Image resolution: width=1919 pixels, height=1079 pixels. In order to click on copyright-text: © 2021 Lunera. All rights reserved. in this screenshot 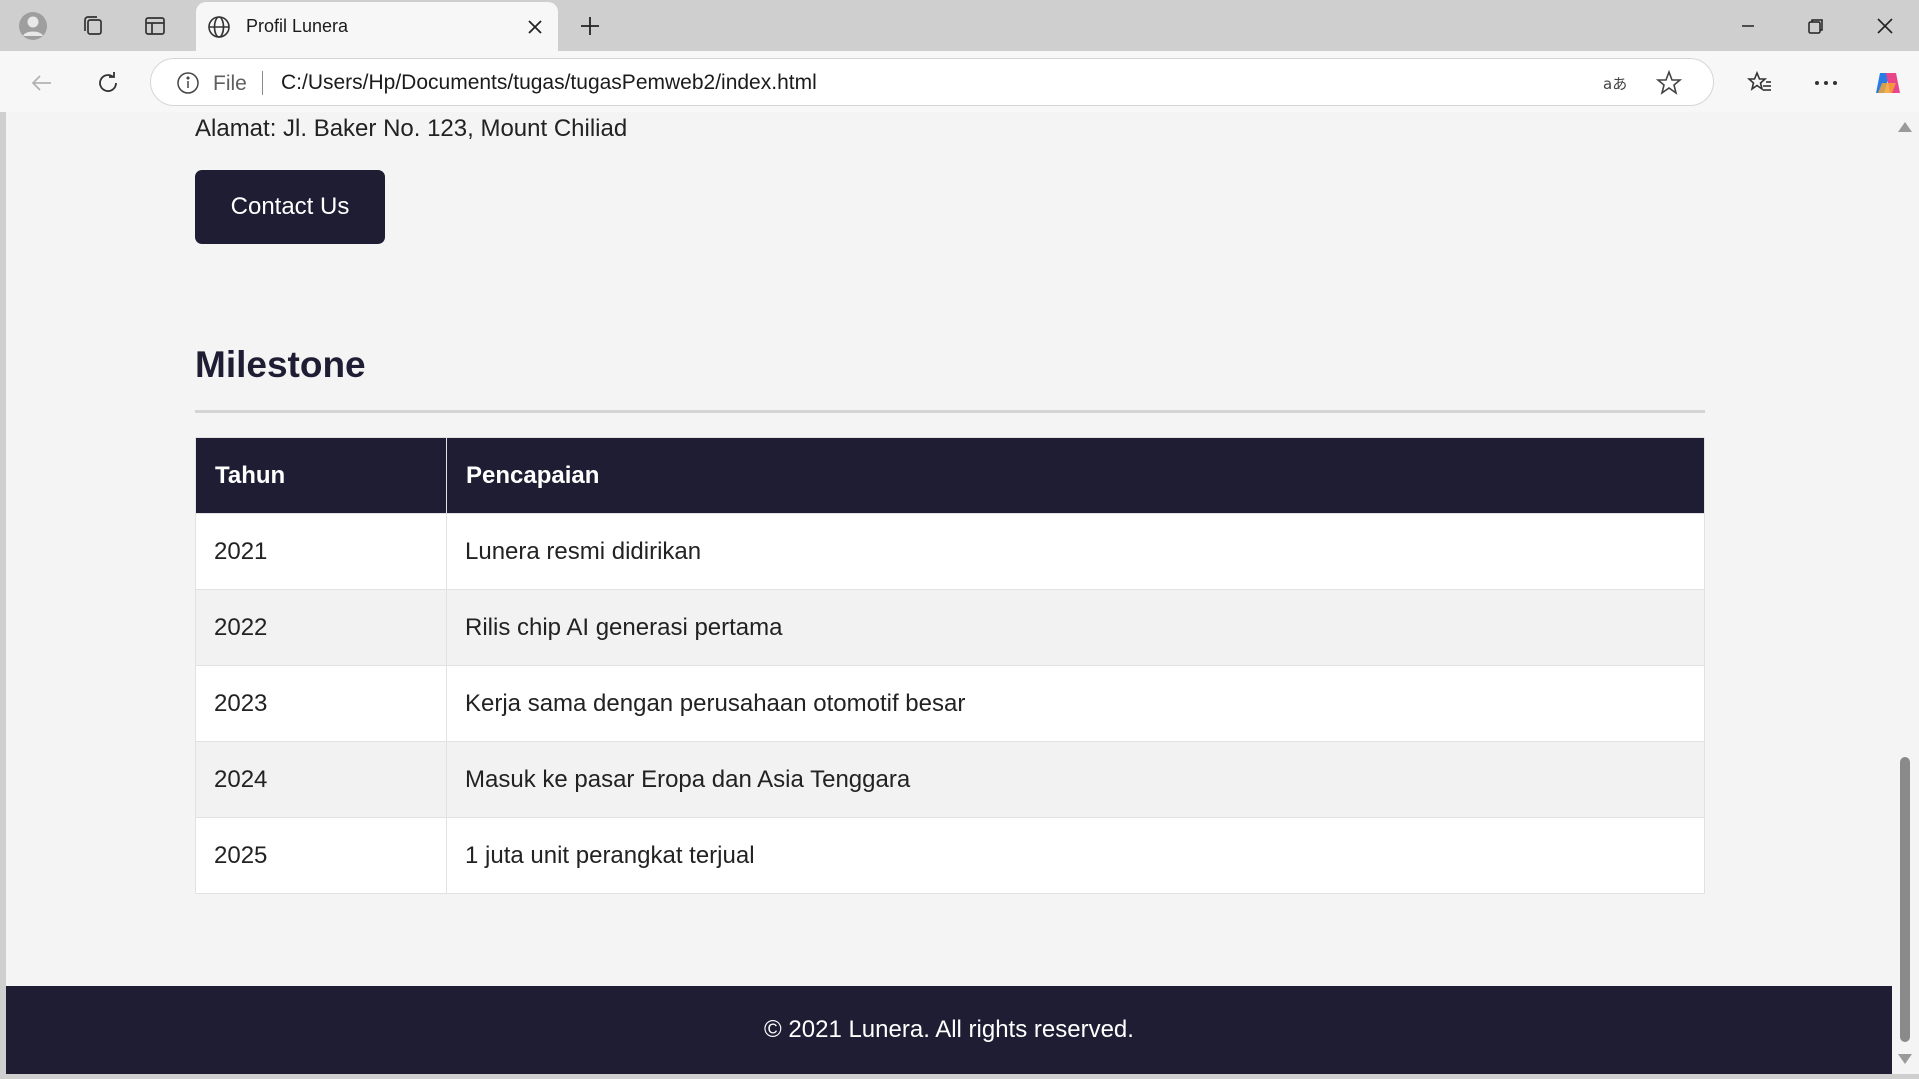, I will do `click(949, 1029)`.